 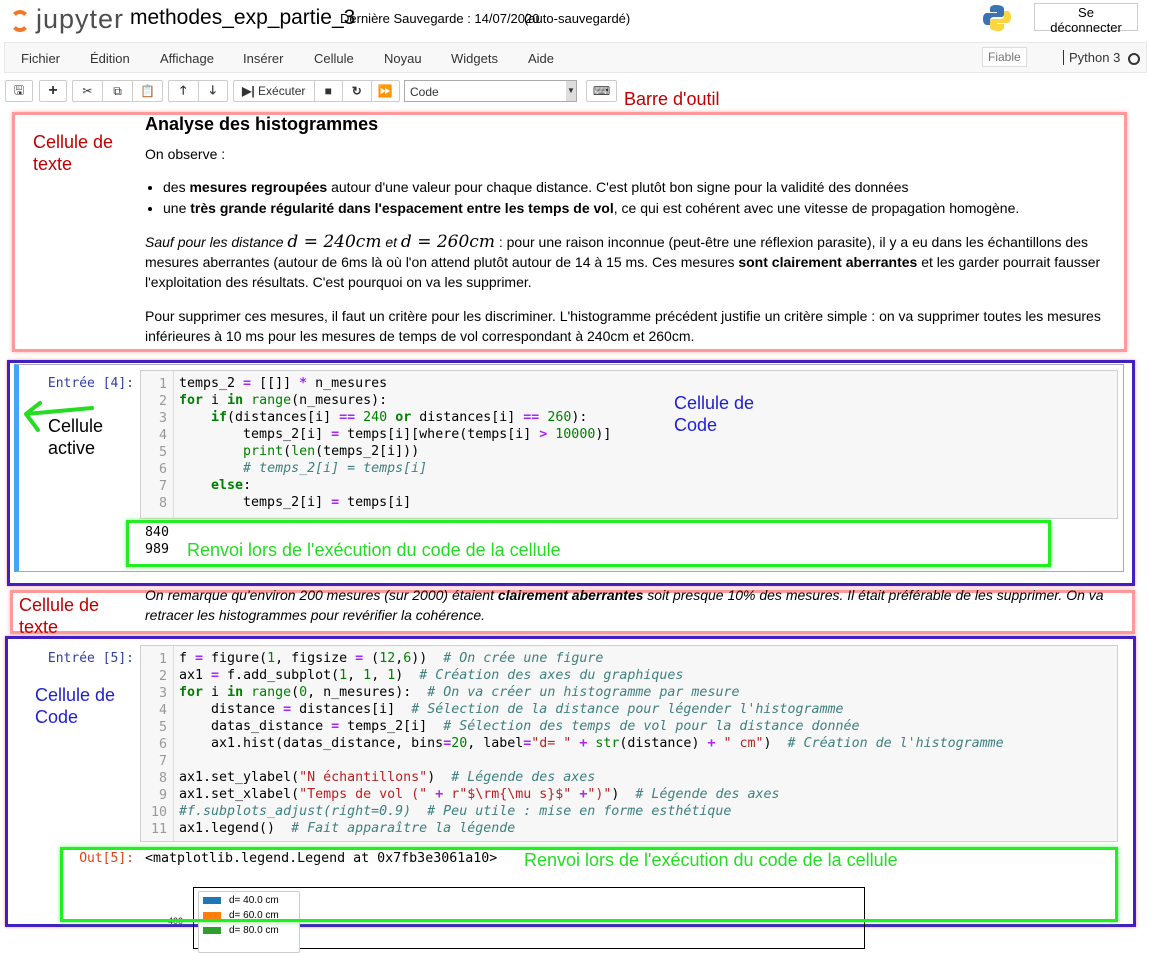 I want to click on code-token: n_mesures, so click(x=347, y=383).